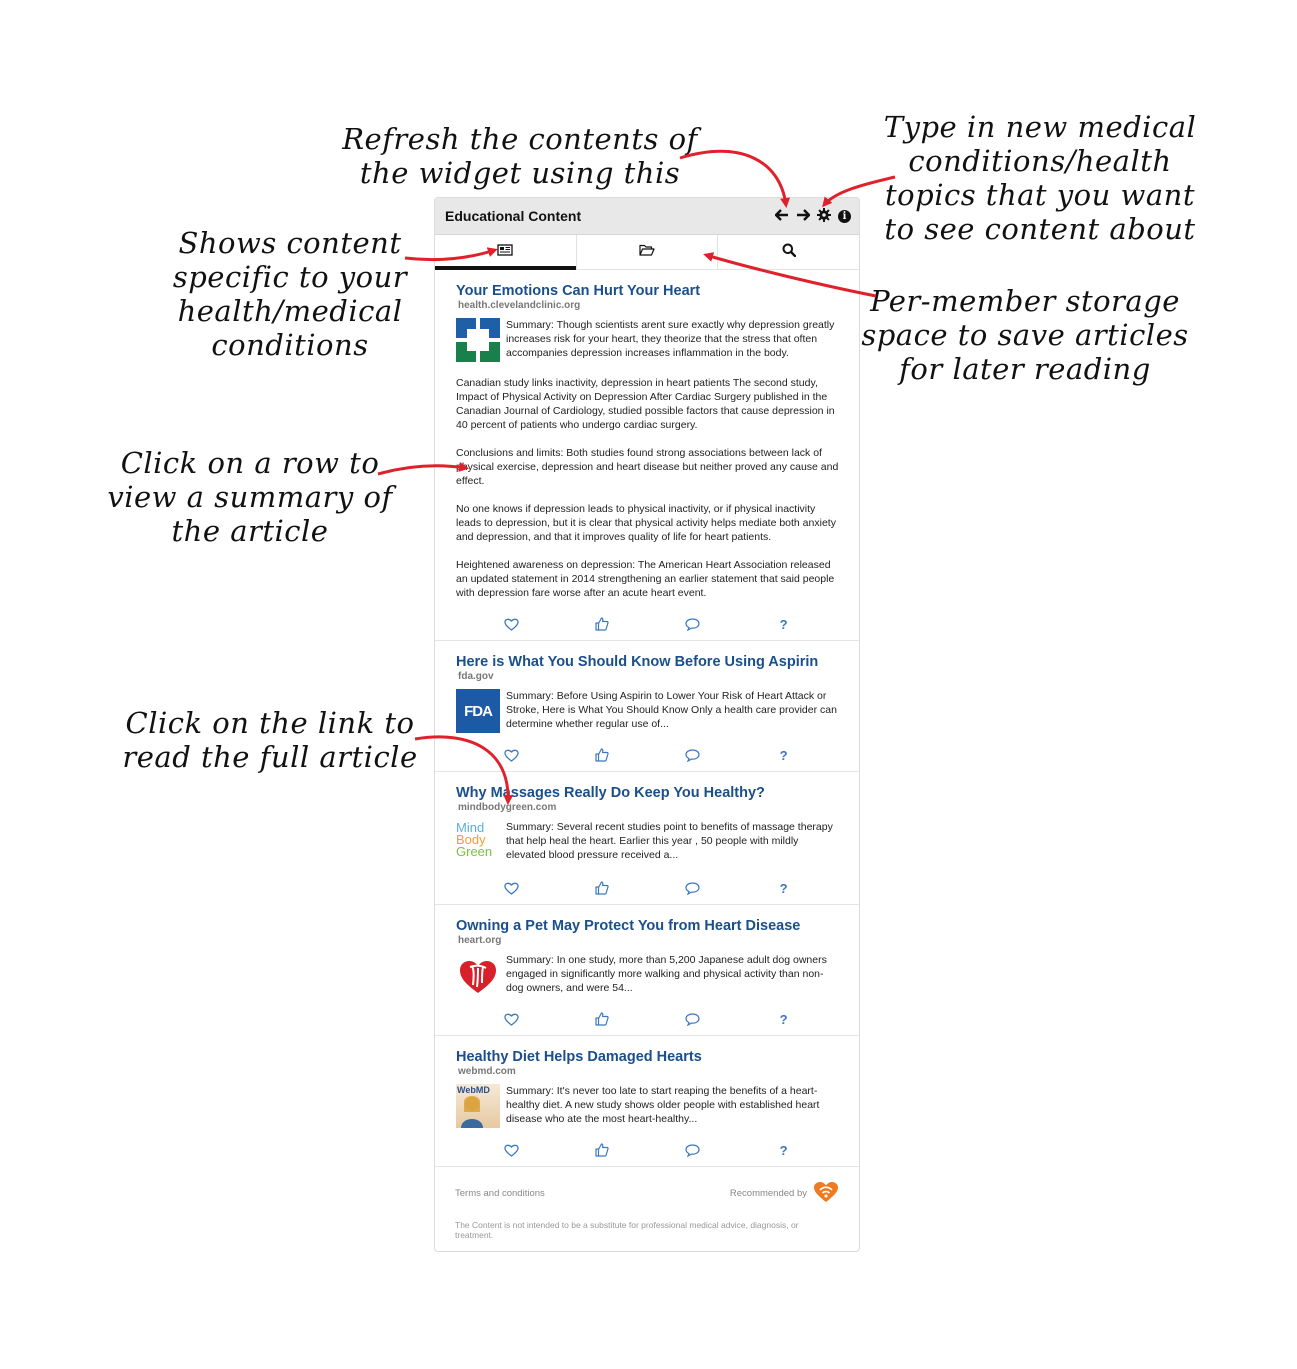 This screenshot has height=1369, width=1297. Describe the element at coordinates (478, 843) in the screenshot. I see `mindbodygreen-logo: Mind Body Green` at that location.